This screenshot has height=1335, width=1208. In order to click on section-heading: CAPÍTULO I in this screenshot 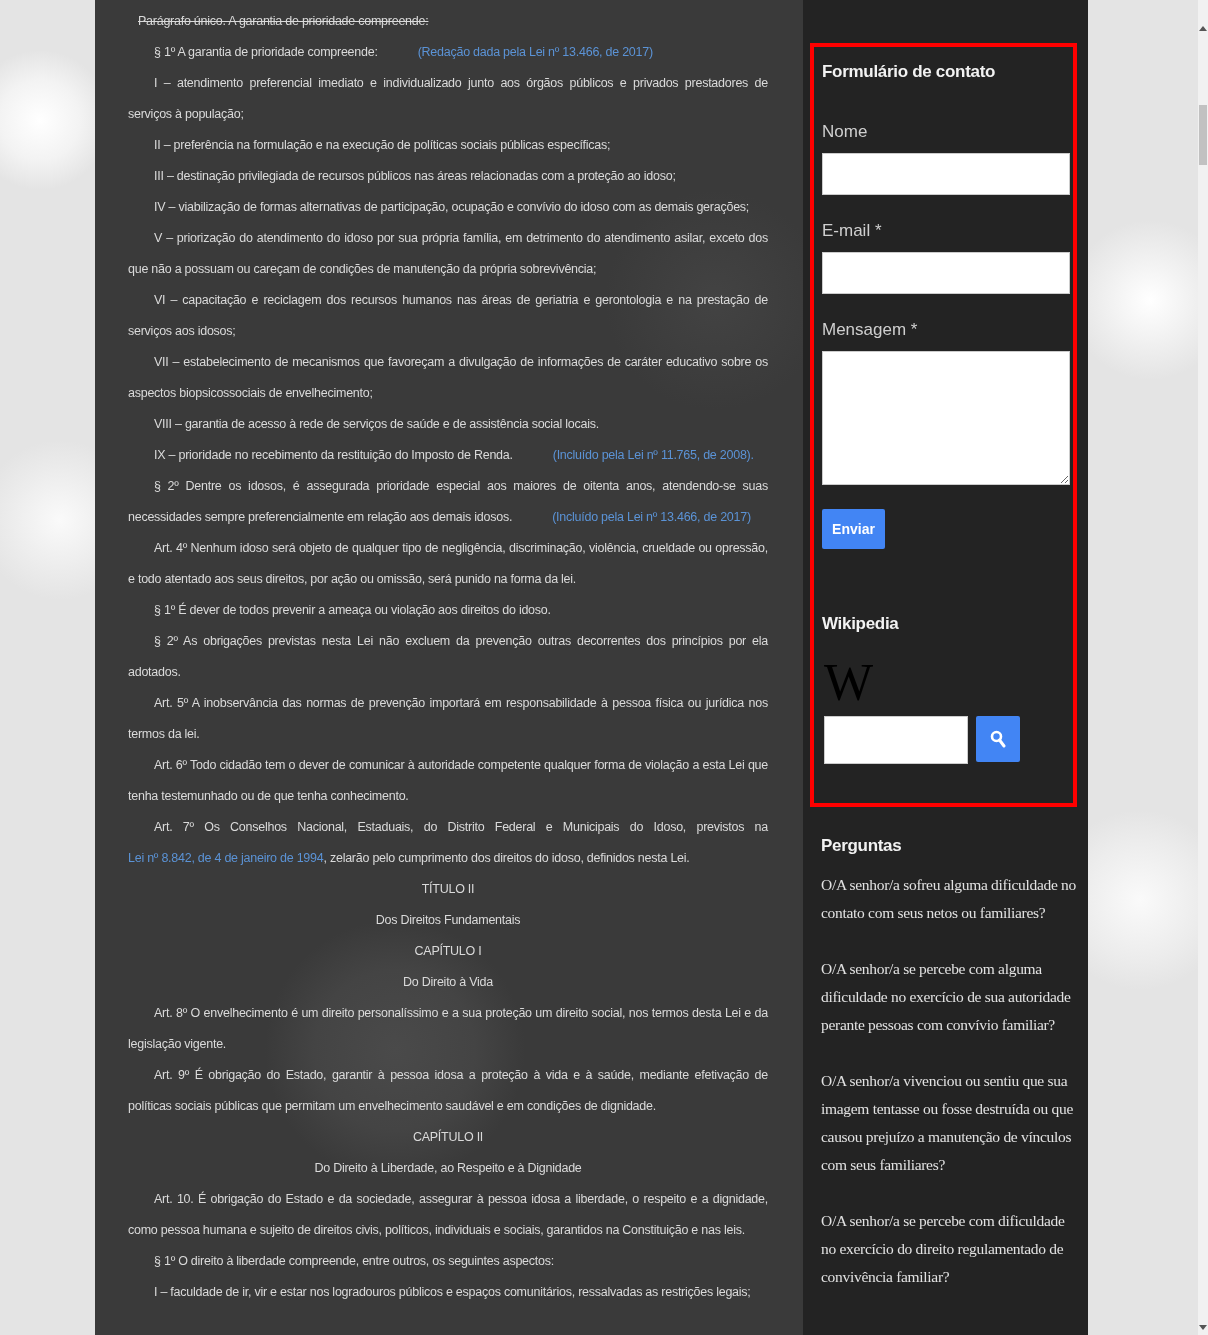, I will do `click(448, 951)`.